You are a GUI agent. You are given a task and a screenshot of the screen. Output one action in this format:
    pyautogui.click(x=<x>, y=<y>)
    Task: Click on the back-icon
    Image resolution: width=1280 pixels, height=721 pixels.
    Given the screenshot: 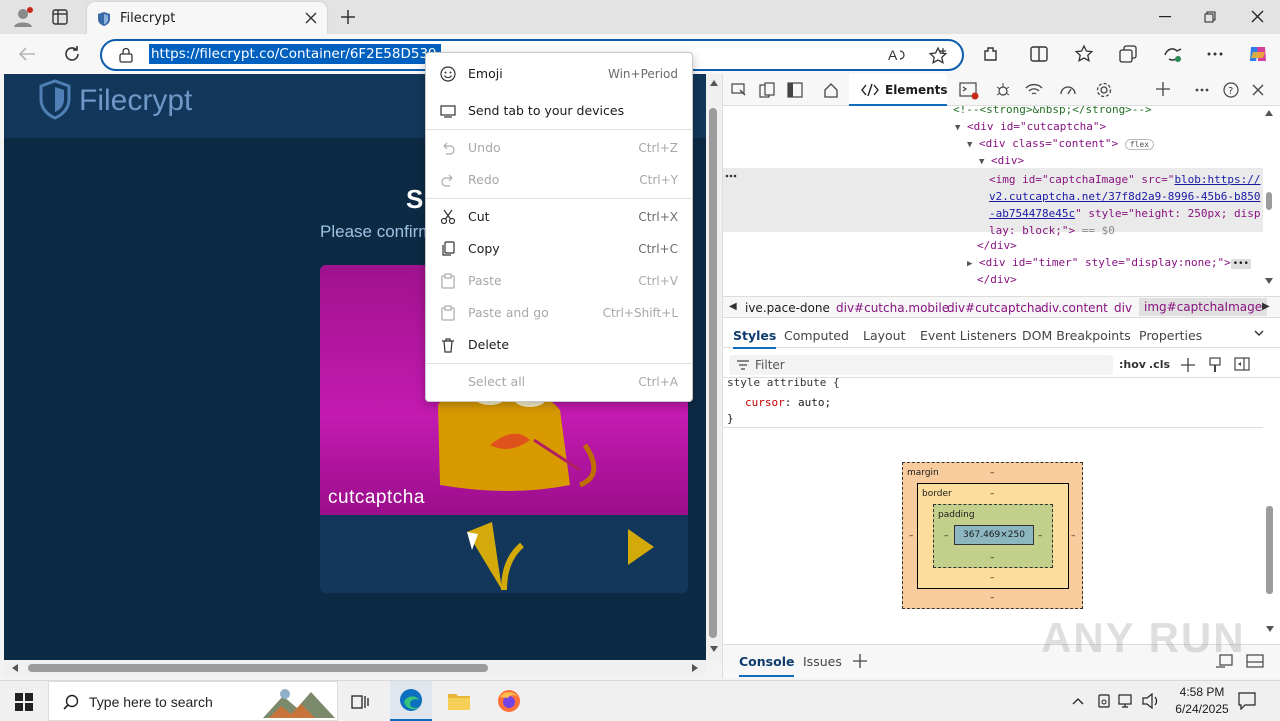 What is the action you would take?
    pyautogui.click(x=27, y=54)
    